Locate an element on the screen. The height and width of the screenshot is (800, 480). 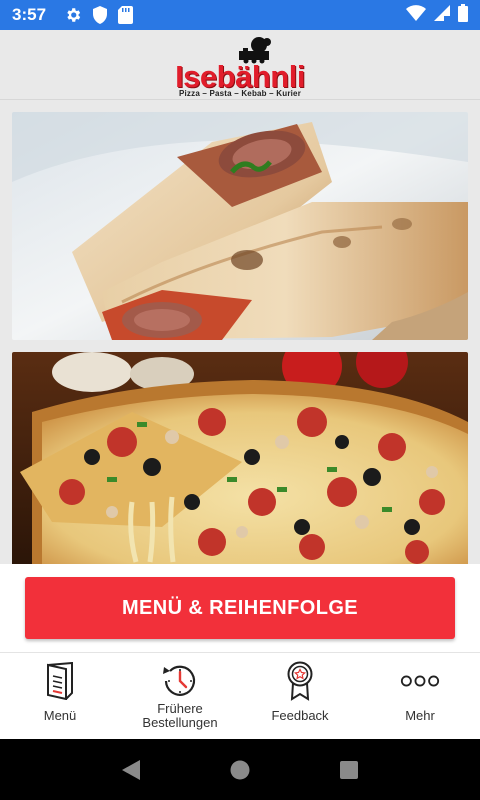
menu-book-icon is located at coordinates (60, 681).